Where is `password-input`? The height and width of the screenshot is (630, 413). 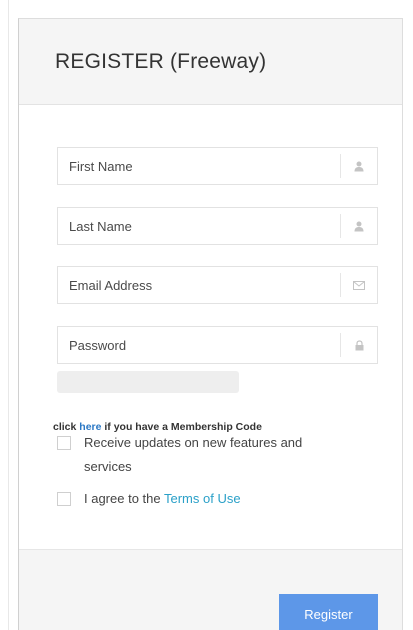 password-input is located at coordinates (199, 345).